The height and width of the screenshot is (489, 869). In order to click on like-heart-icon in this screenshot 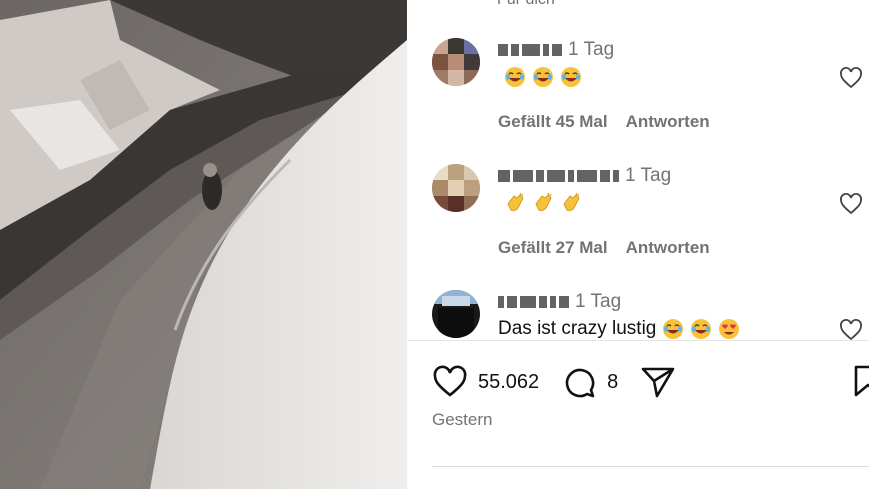, I will do `click(450, 382)`.